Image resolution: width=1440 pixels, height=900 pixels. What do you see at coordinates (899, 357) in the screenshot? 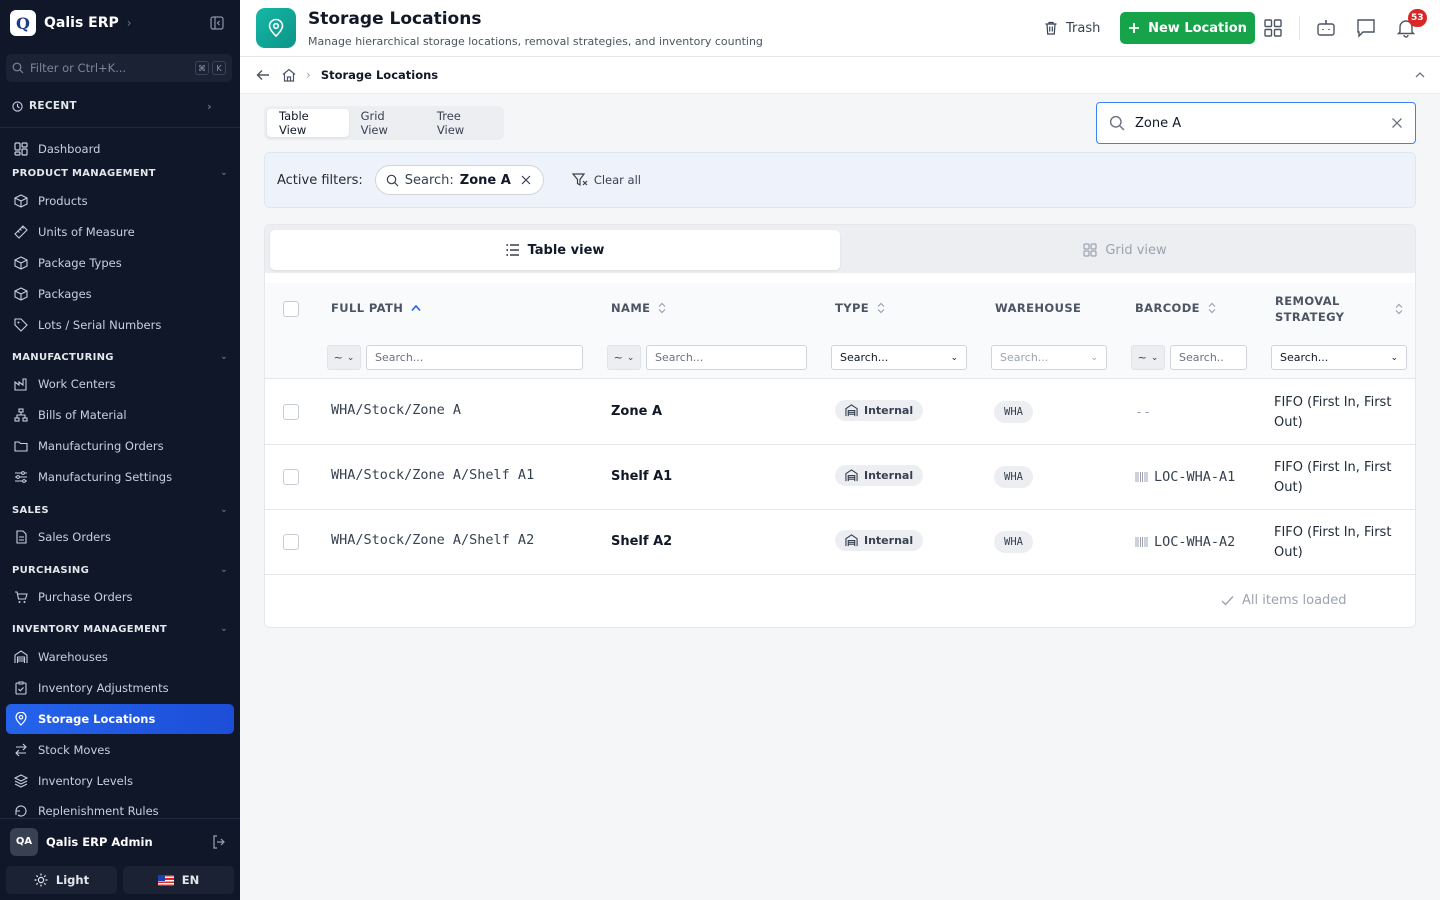
I see `filter-select-type: Search... ⌄` at bounding box center [899, 357].